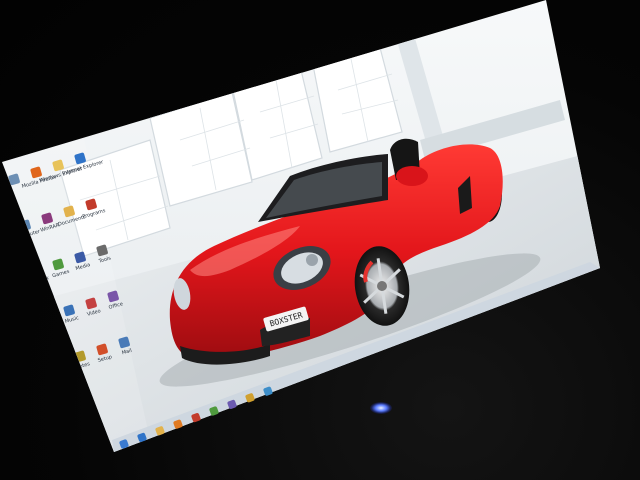 The width and height of the screenshot is (640, 480). What do you see at coordinates (39, 281) in the screenshot?
I see `desktop-icon-label: Network` at bounding box center [39, 281].